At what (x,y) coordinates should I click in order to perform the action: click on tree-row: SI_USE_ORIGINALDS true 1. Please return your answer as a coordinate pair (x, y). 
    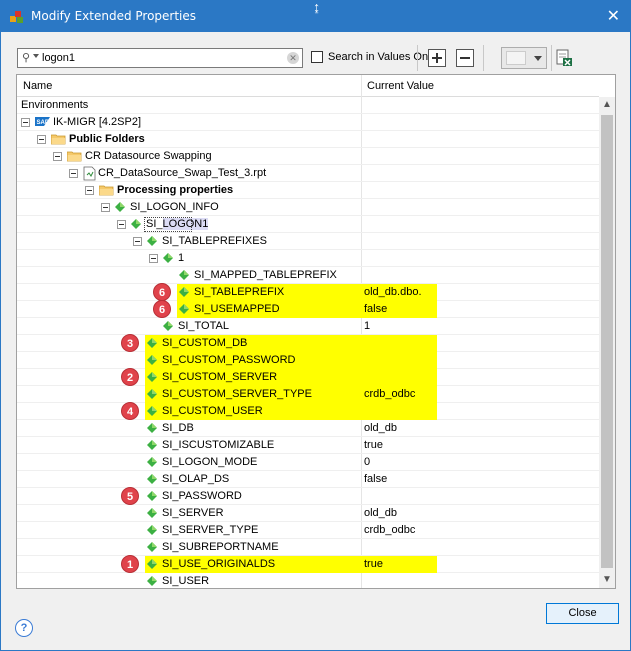
    Looking at the image, I should click on (308, 564).